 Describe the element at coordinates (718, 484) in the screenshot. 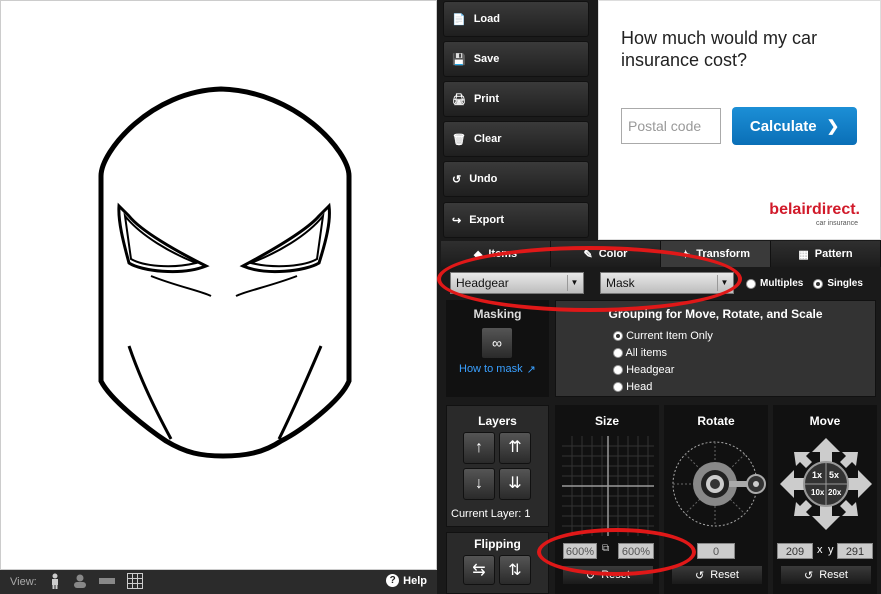

I see `rotate-dial` at that location.